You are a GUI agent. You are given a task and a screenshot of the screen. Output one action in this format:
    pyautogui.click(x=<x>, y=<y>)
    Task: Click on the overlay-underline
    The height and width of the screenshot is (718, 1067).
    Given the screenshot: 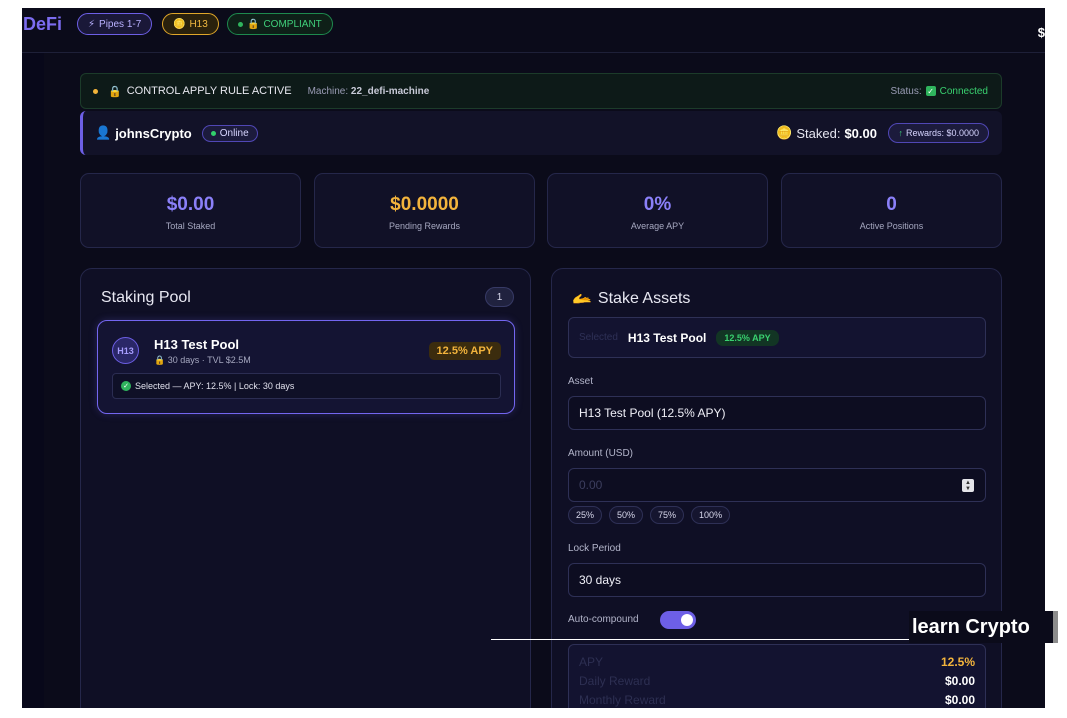 What is the action you would take?
    pyautogui.click(x=701, y=639)
    